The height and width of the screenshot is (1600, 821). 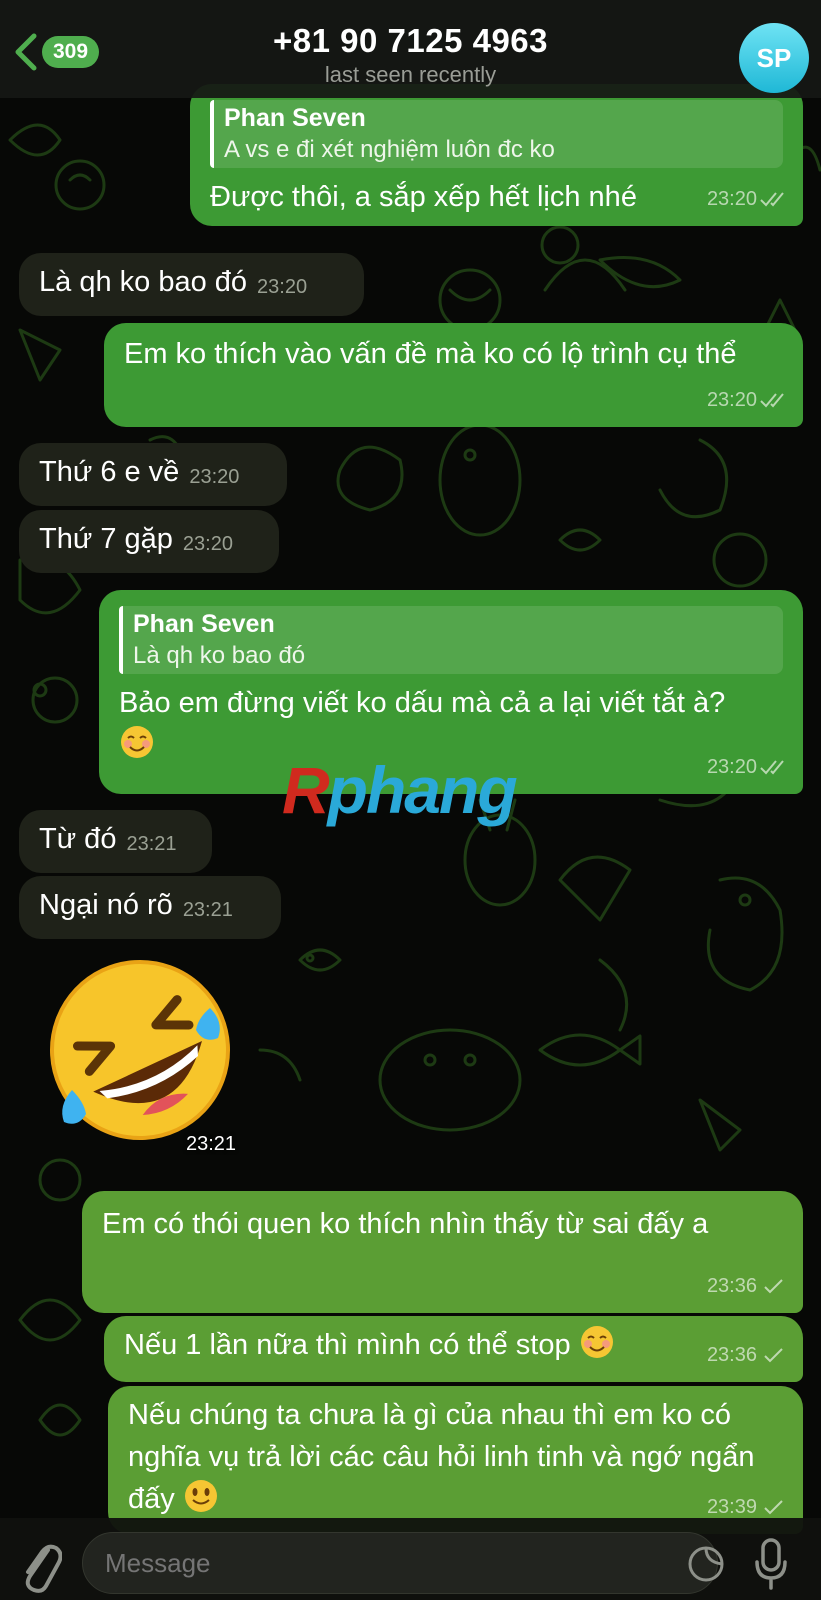 What do you see at coordinates (774, 58) in the screenshot?
I see `avatar: SP` at bounding box center [774, 58].